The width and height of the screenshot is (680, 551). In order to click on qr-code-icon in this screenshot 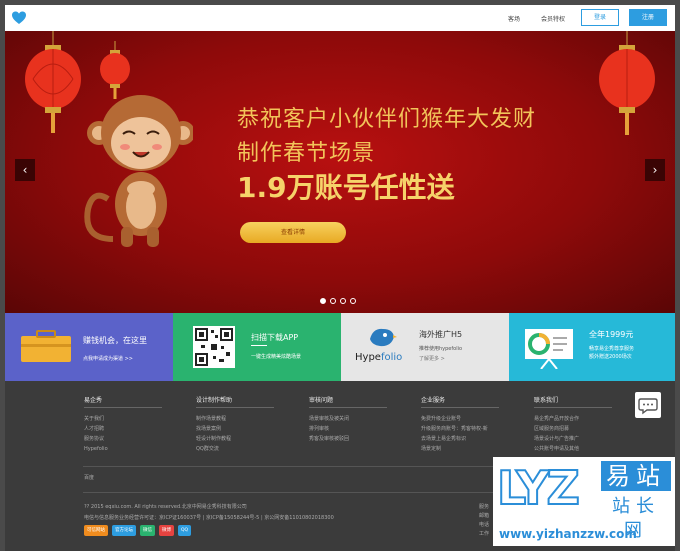, I will do `click(214, 347)`.